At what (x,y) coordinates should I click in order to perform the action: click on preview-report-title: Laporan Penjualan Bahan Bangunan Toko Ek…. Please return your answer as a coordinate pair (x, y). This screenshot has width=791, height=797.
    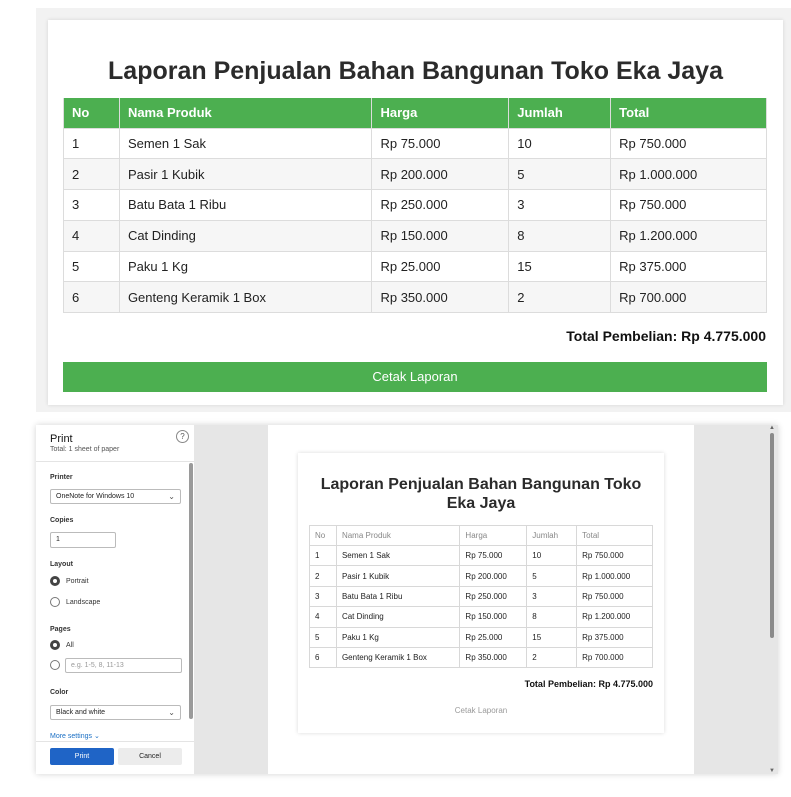
    Looking at the image, I should click on (481, 494).